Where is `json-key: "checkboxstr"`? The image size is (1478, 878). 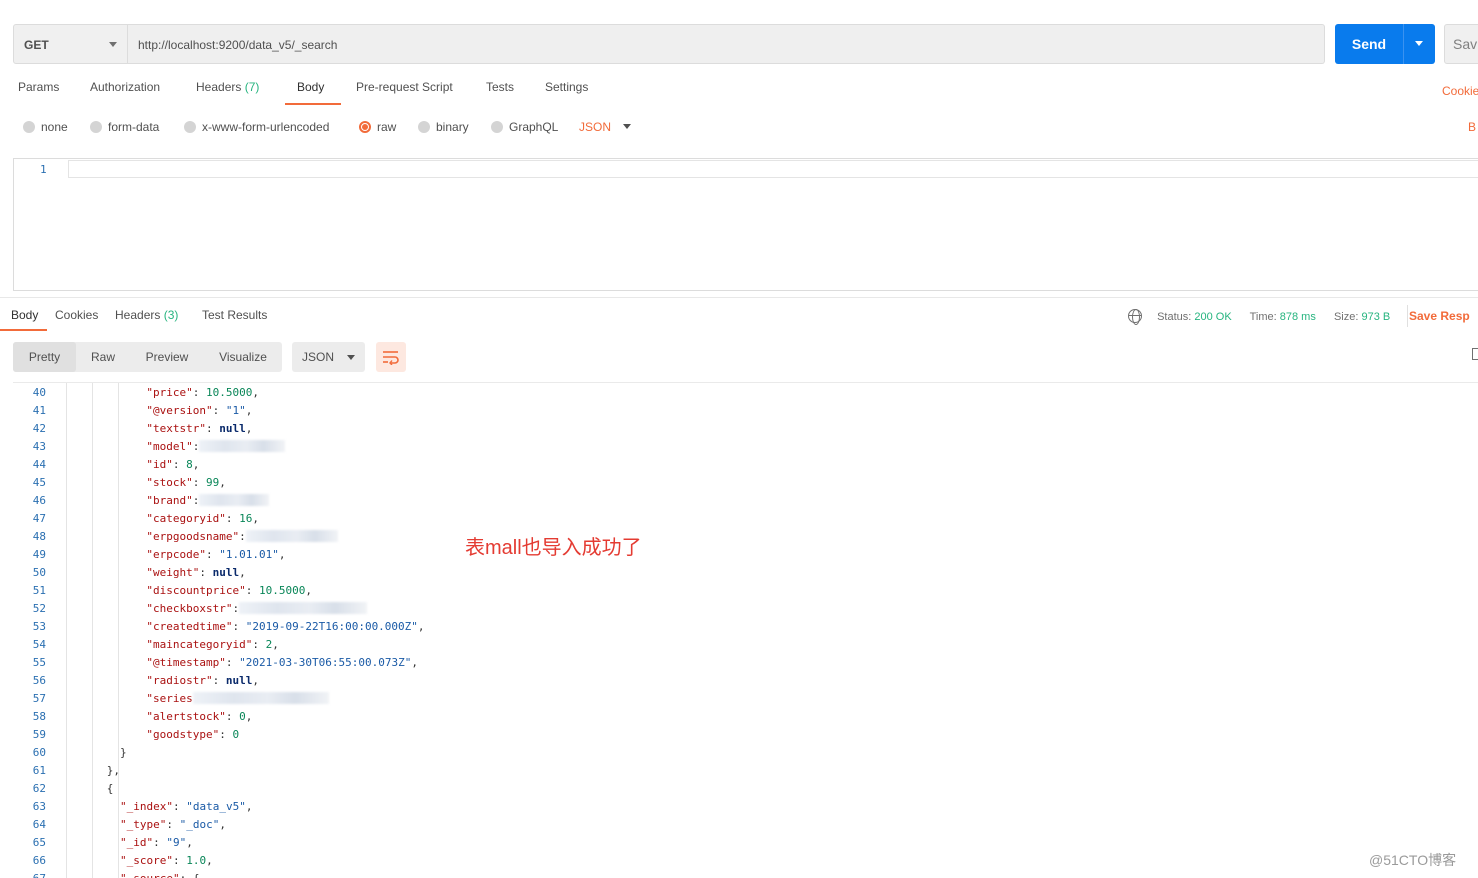 json-key: "checkboxstr" is located at coordinates (189, 608).